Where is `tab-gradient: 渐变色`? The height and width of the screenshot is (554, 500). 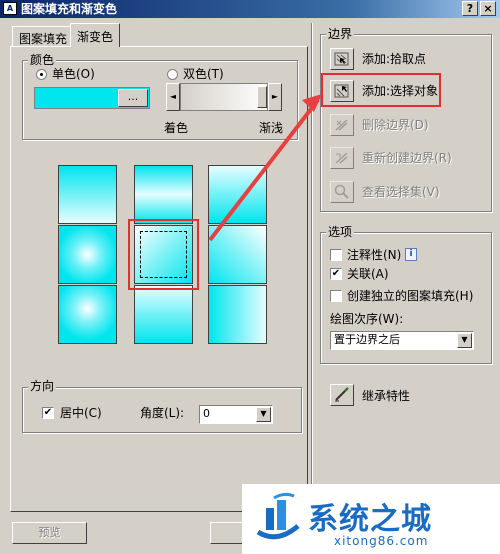
tab-gradient: 渐变色 is located at coordinates (95, 35).